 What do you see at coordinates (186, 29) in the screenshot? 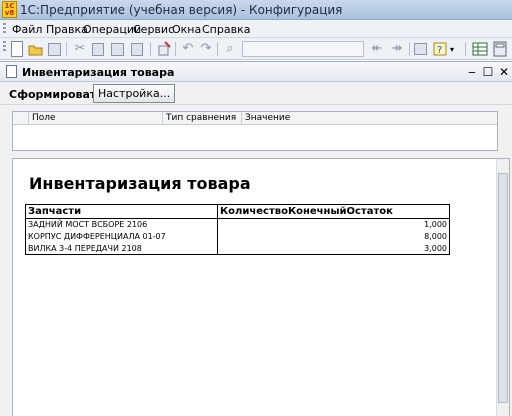
I see `menu-windows: Окна` at bounding box center [186, 29].